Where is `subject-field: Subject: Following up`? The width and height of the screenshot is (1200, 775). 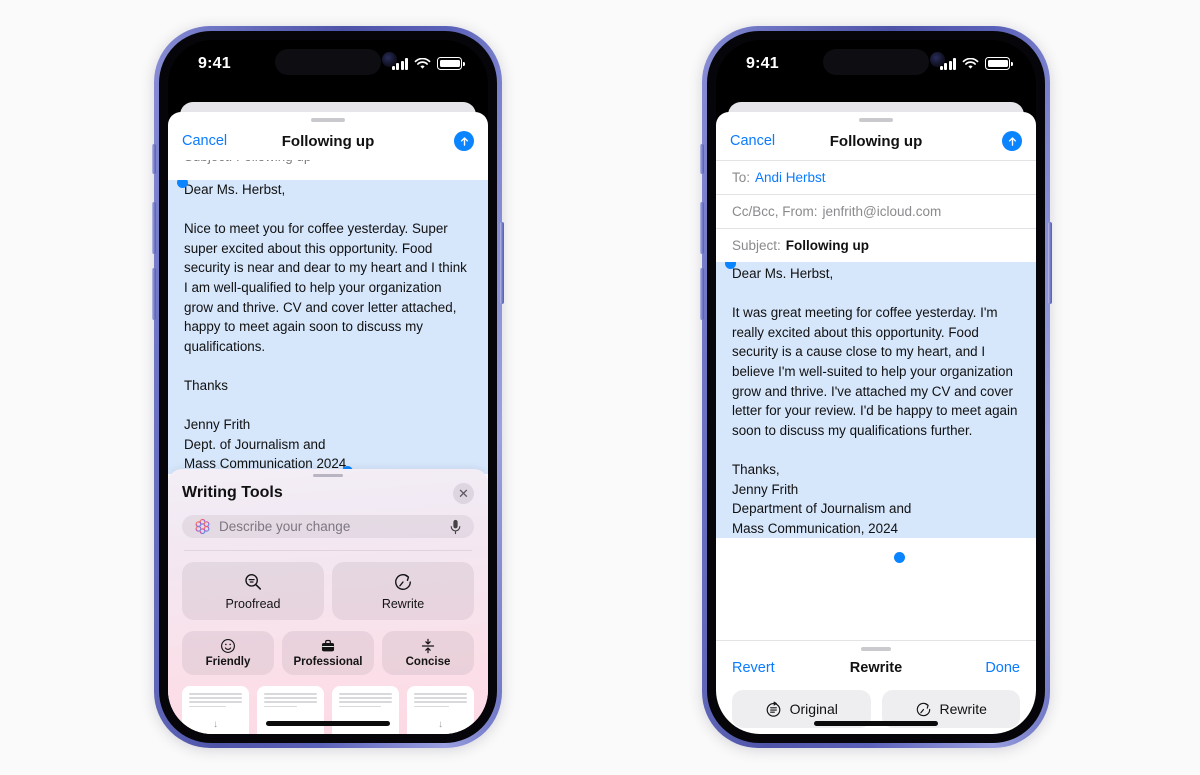
subject-field: Subject: Following up is located at coordinates (876, 245).